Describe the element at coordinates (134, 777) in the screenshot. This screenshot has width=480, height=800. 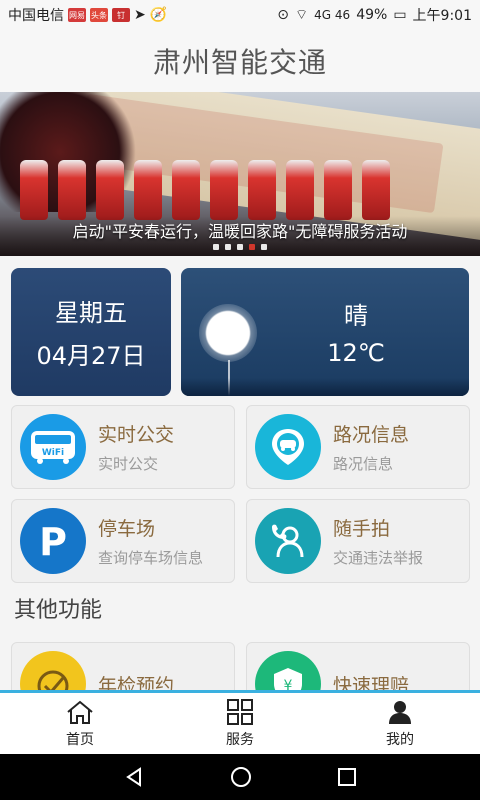
I see `back-icon` at that location.